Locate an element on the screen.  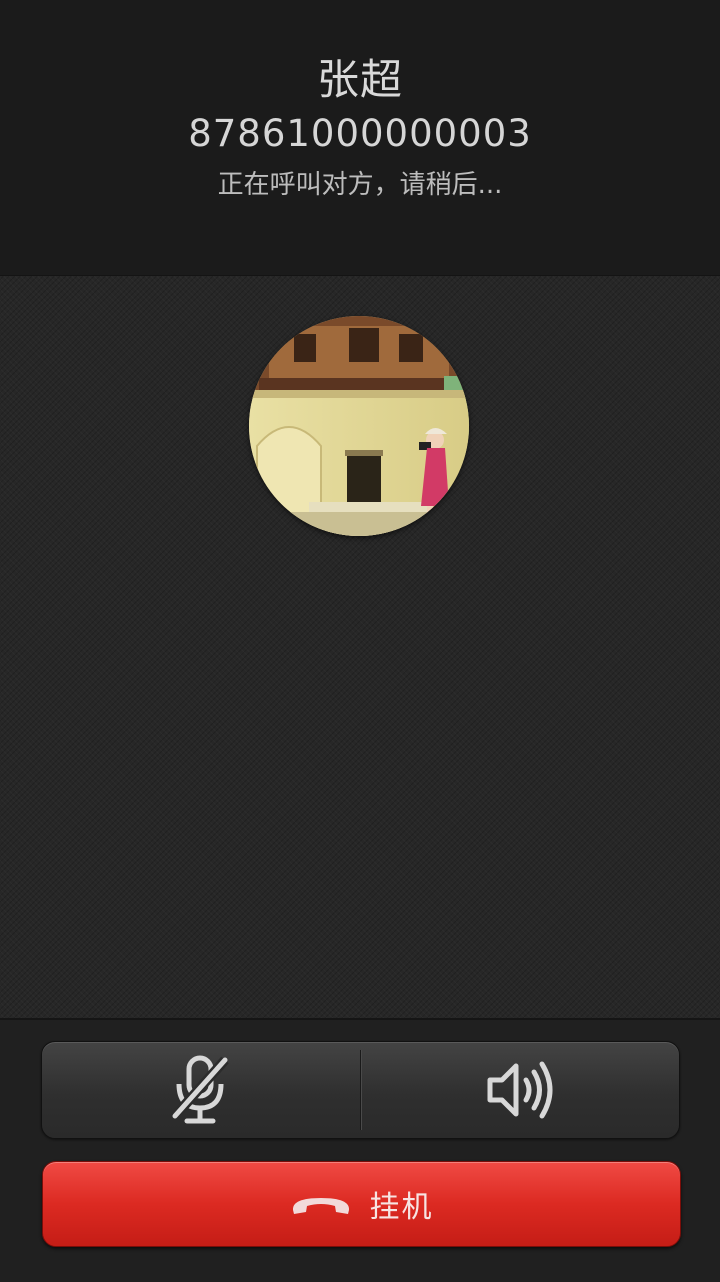
mute-button is located at coordinates (201, 1090).